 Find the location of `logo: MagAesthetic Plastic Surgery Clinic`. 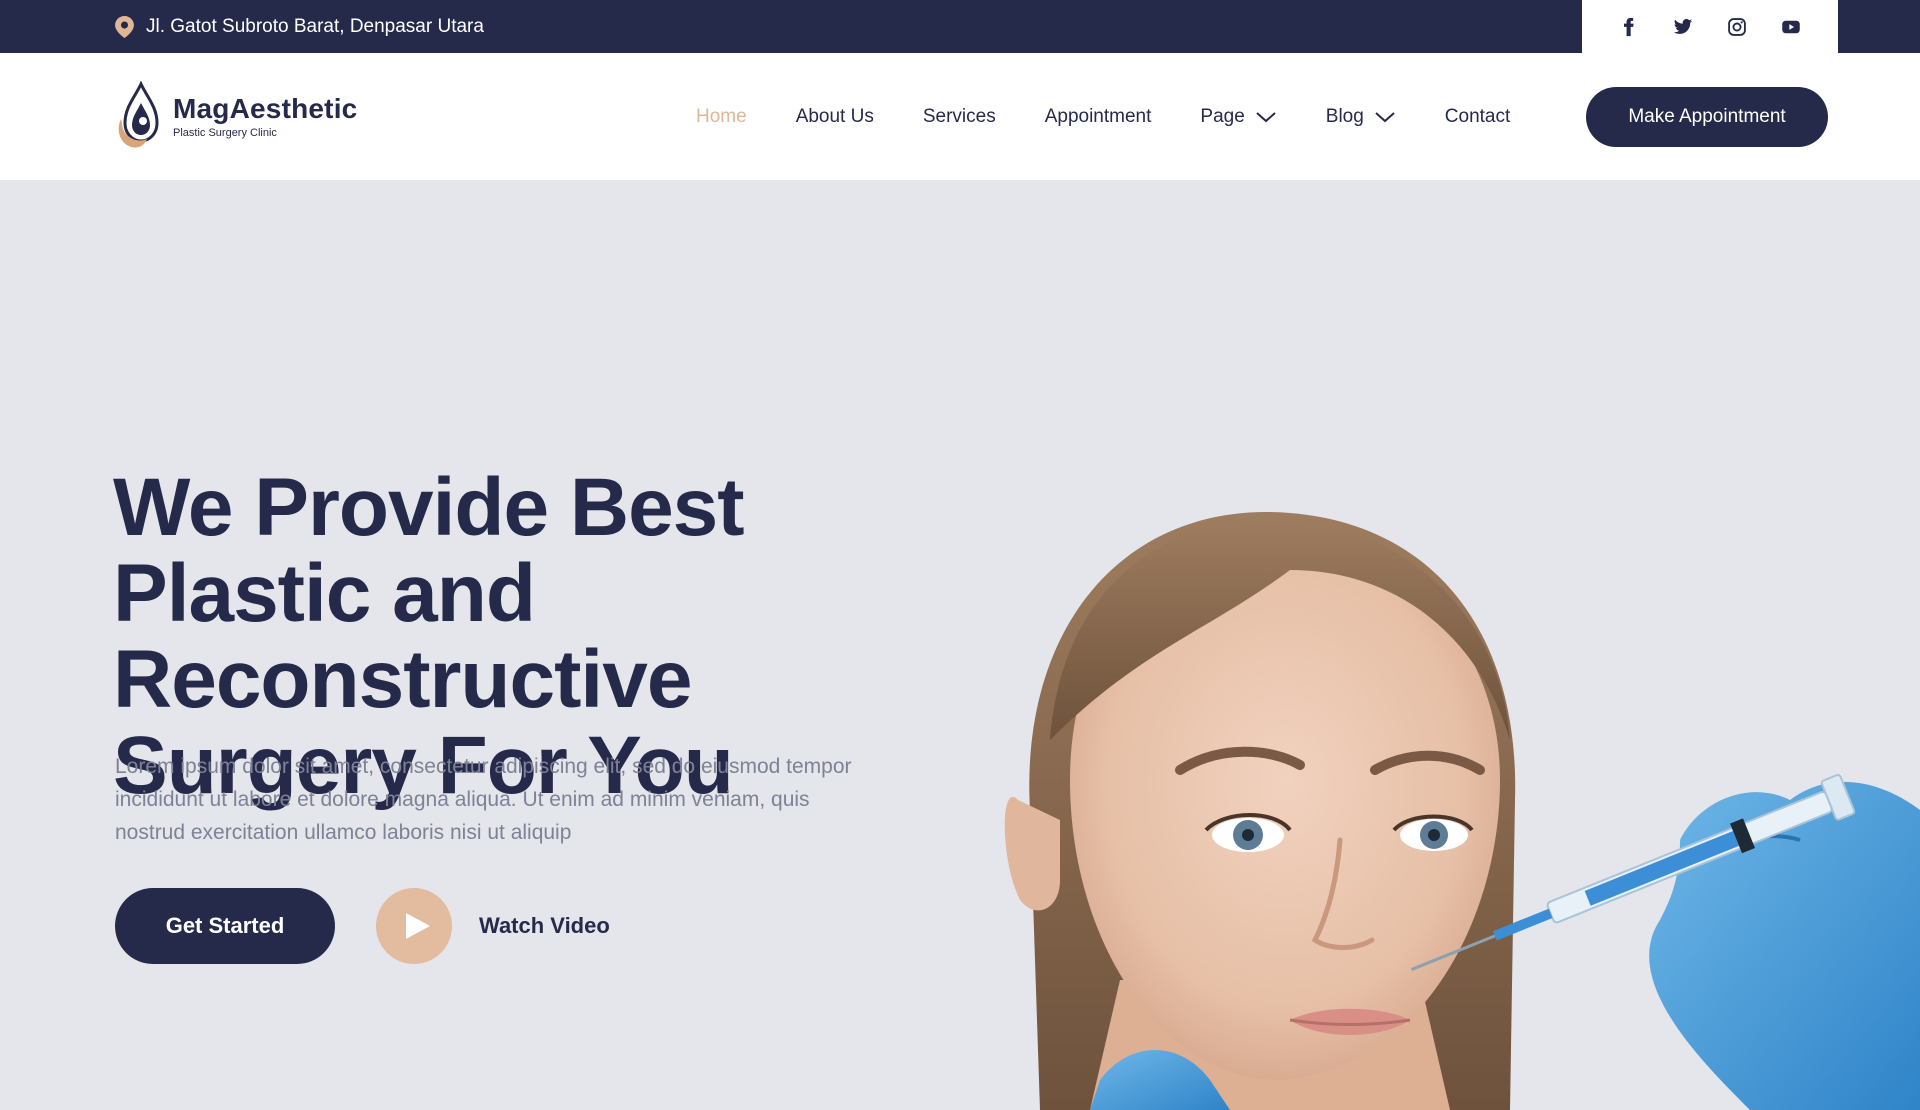

logo: MagAesthetic Plastic Surgery Clinic is located at coordinates (235, 116).